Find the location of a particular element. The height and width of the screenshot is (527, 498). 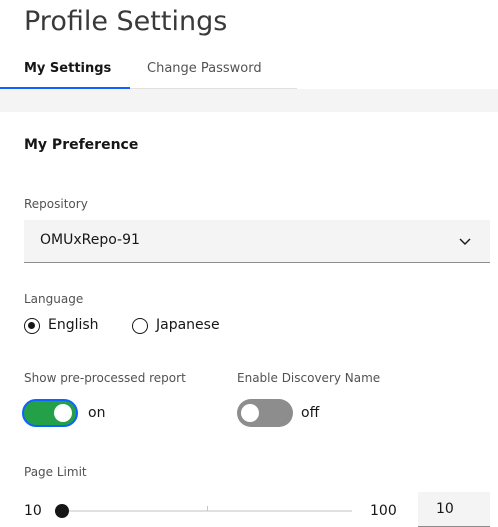

repository-label: Repository is located at coordinates (56, 204).